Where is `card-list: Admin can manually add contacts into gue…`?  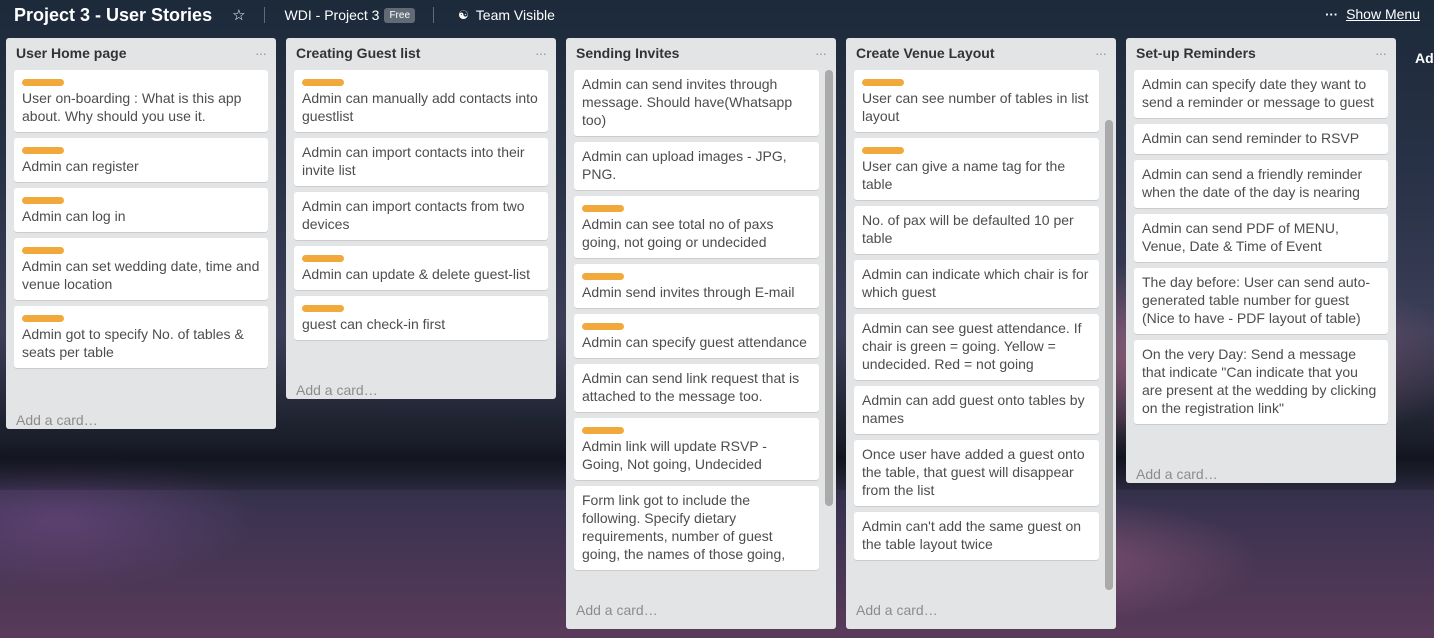
card-list: Admin can manually add contacts into gue… is located at coordinates (421, 221).